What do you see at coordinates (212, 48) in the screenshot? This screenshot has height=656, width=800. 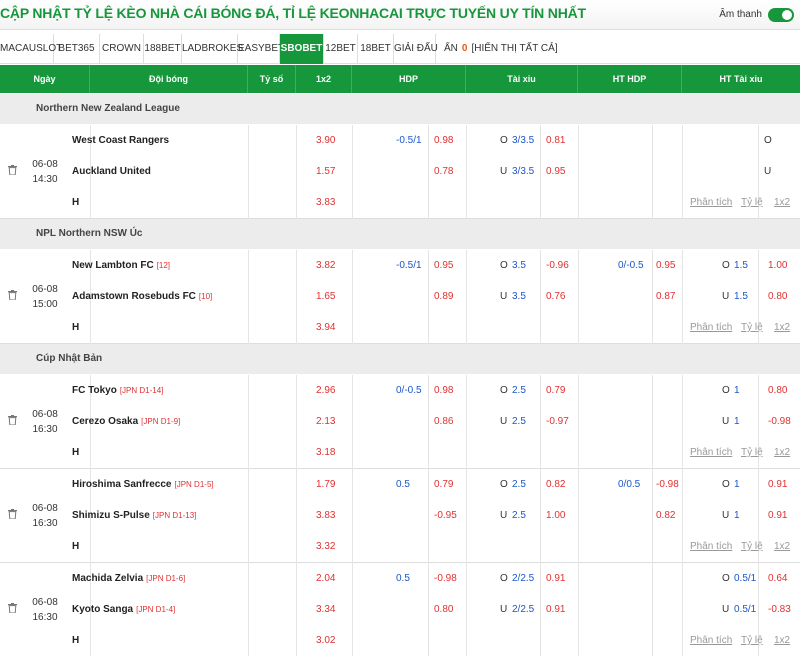 I see `tab-ladbrokes: LADBROKES` at bounding box center [212, 48].